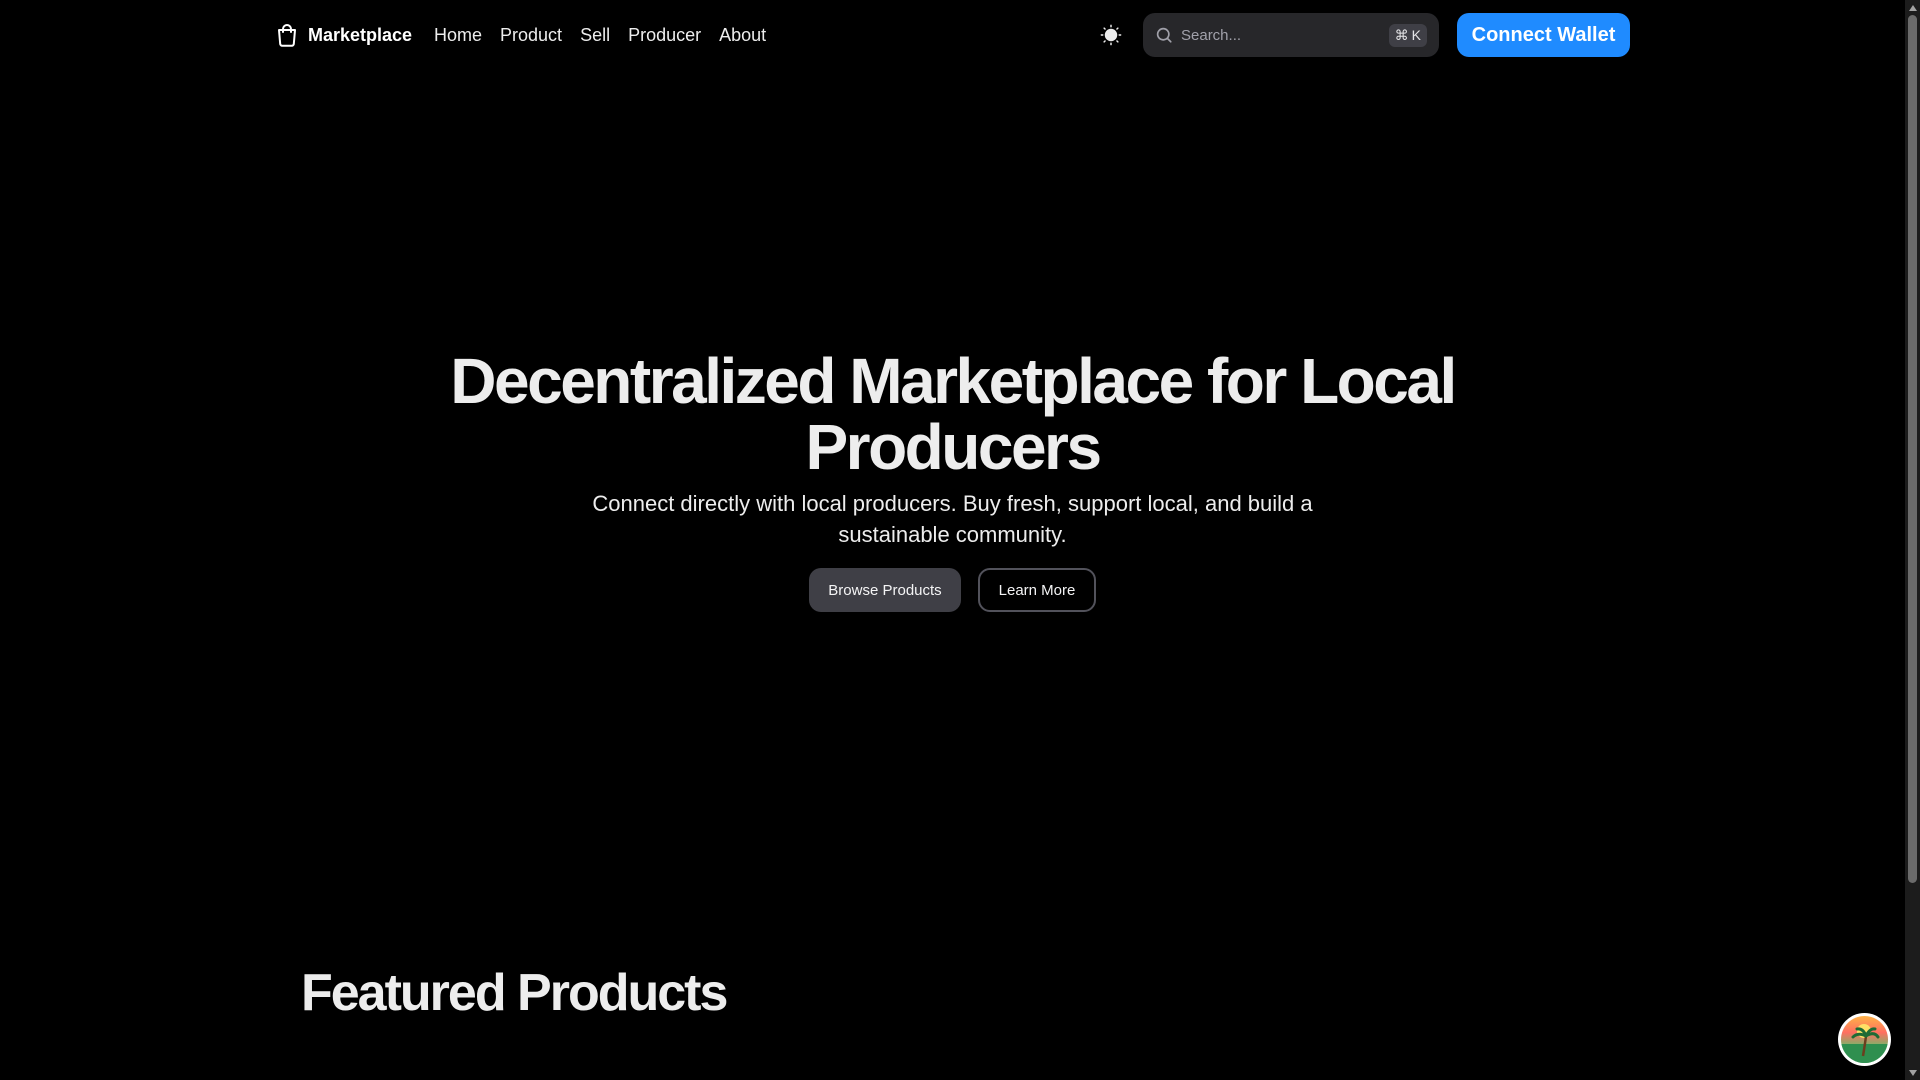  I want to click on brand-link: Marketplace, so click(344, 35).